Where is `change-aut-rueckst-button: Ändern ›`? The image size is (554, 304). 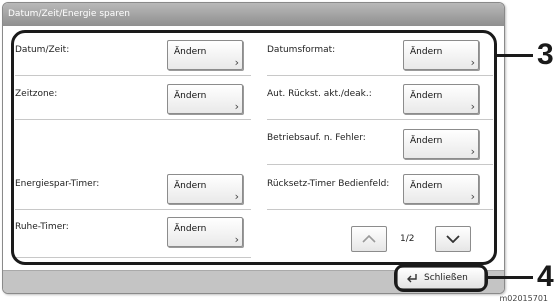
change-aut-rueckst-button: Ändern › is located at coordinates (441, 99).